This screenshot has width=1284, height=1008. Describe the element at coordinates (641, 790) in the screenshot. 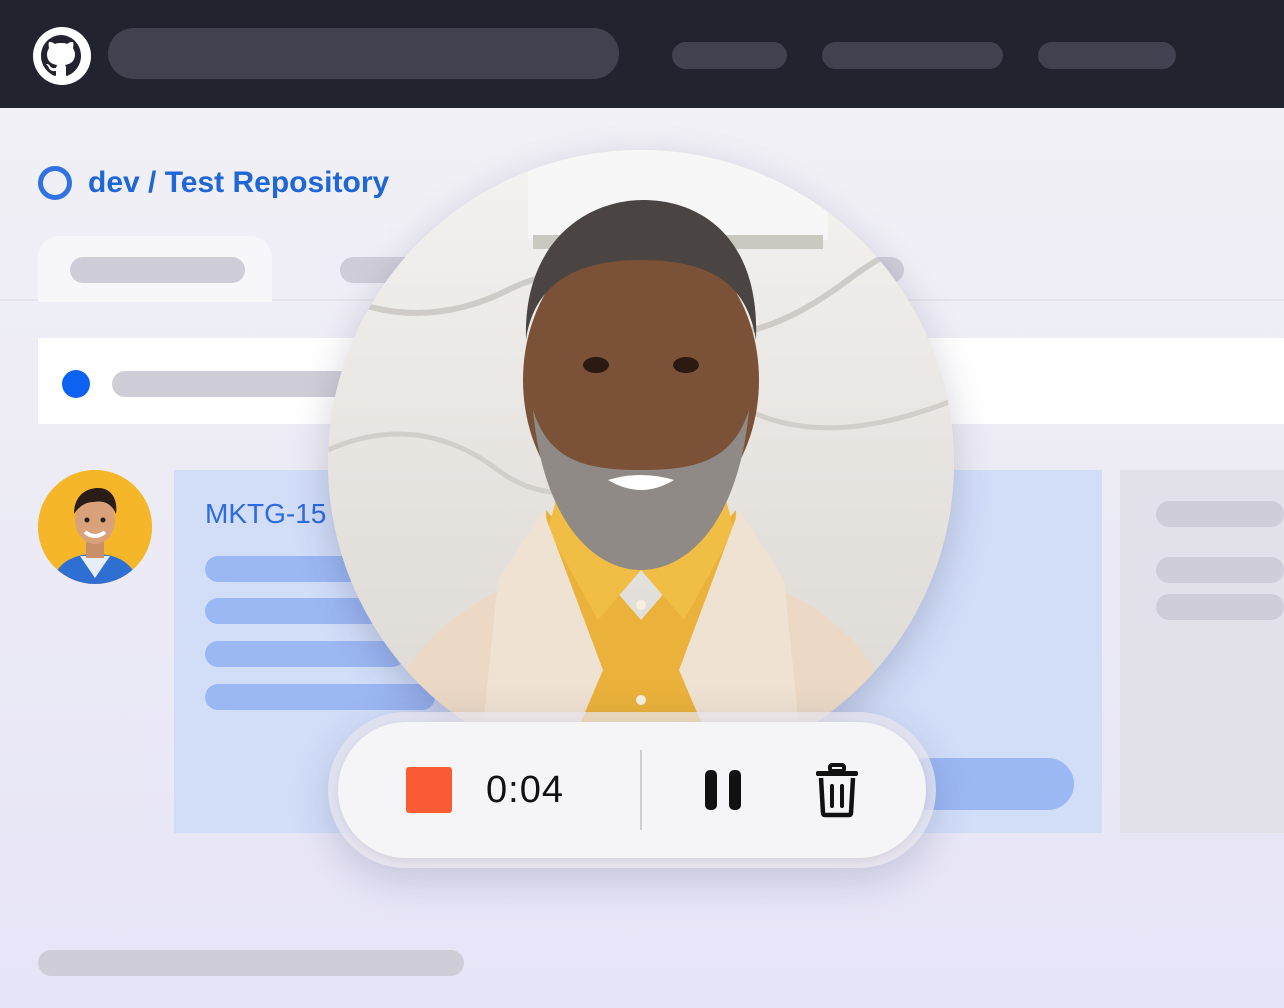

I see `controls-divider` at that location.